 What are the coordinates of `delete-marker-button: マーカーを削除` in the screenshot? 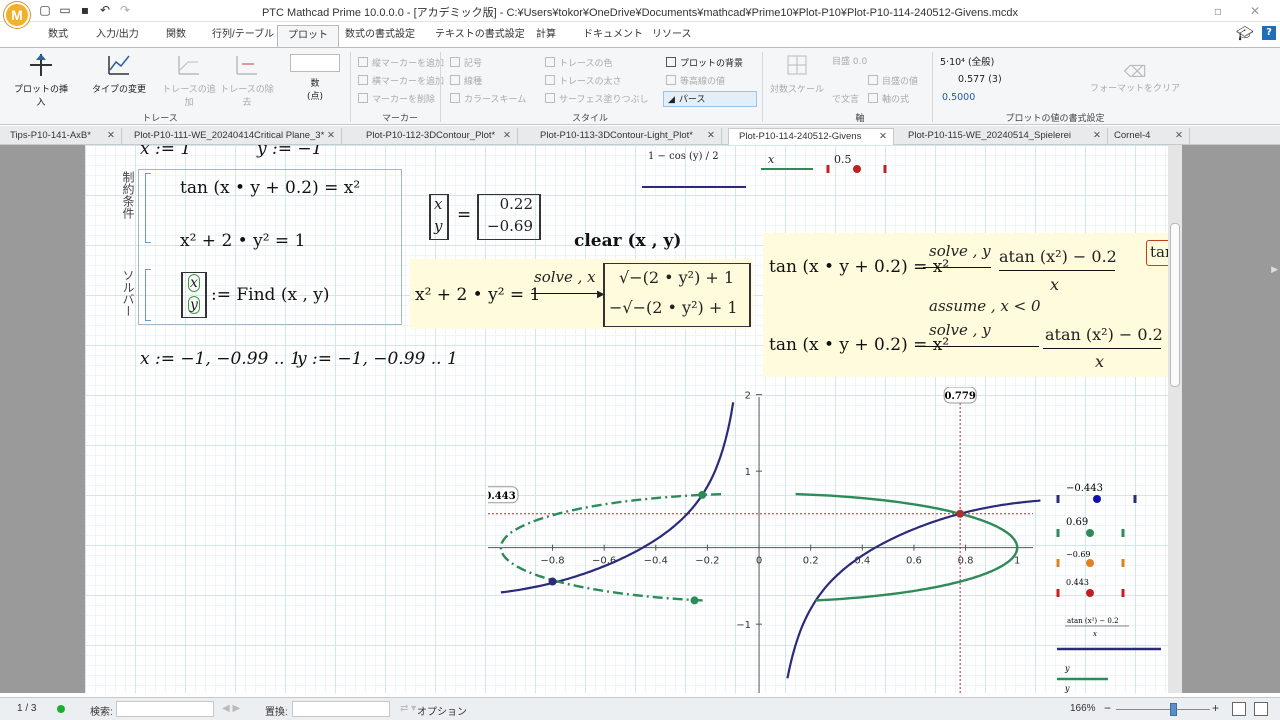 It's located at (396, 100).